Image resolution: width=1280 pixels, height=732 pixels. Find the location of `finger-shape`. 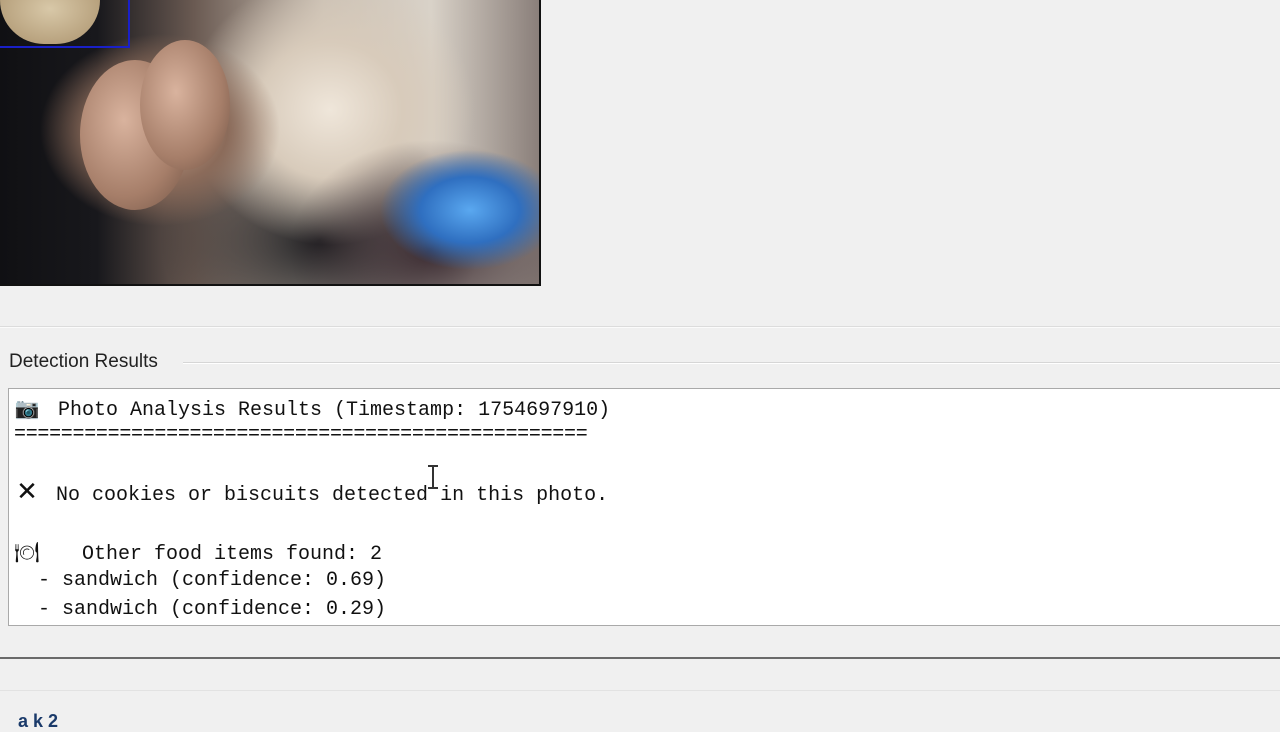

finger-shape is located at coordinates (185, 105).